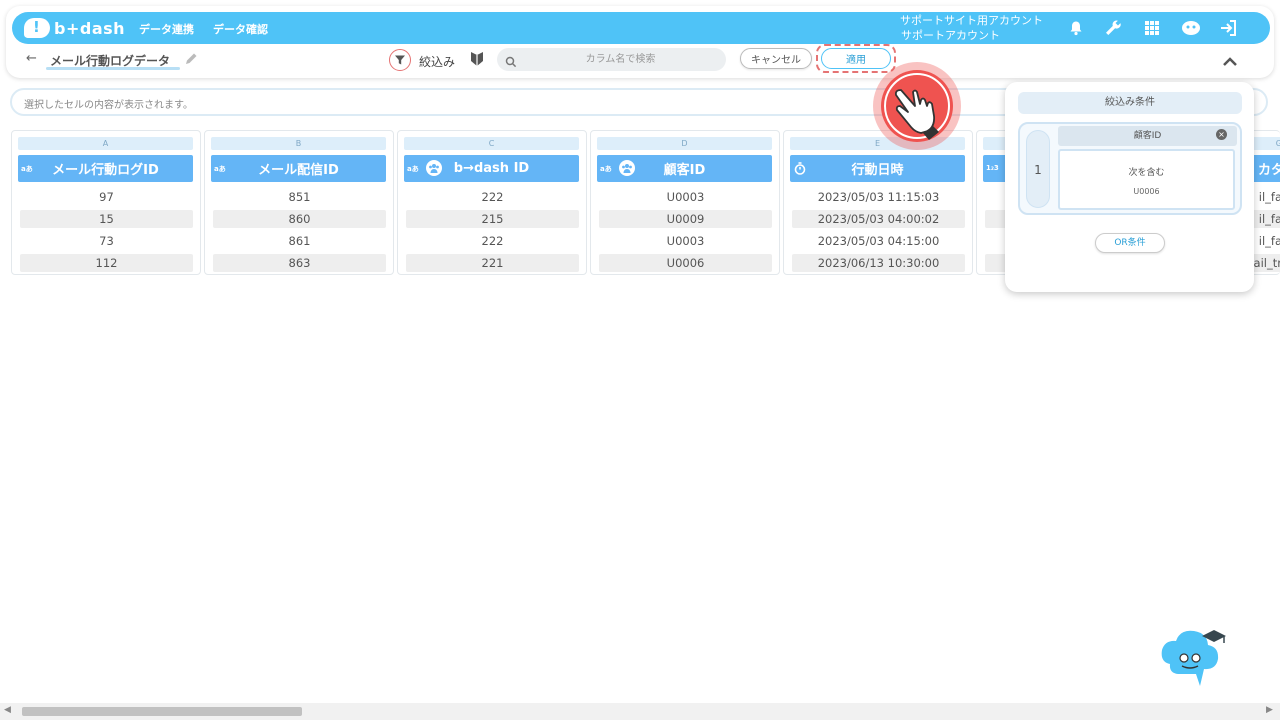  Describe the element at coordinates (685, 263) in the screenshot. I see `table-cell: U0006` at that location.